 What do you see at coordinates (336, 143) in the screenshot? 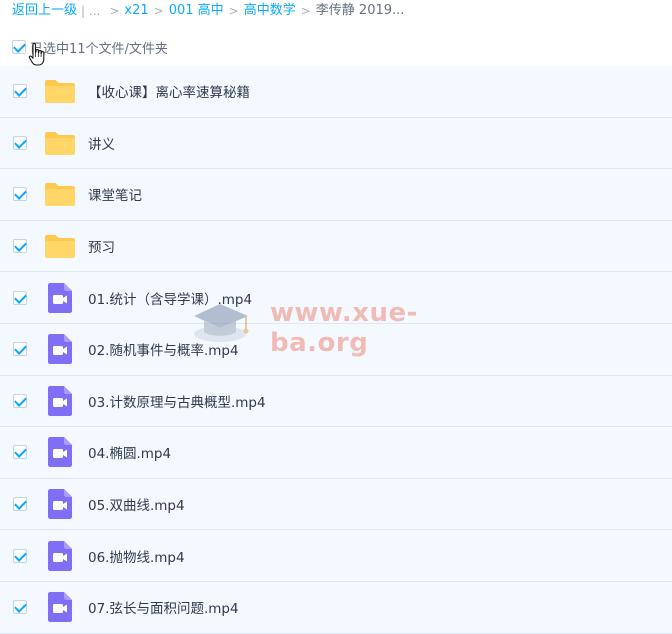
I see `folder-row: 讲义` at bounding box center [336, 143].